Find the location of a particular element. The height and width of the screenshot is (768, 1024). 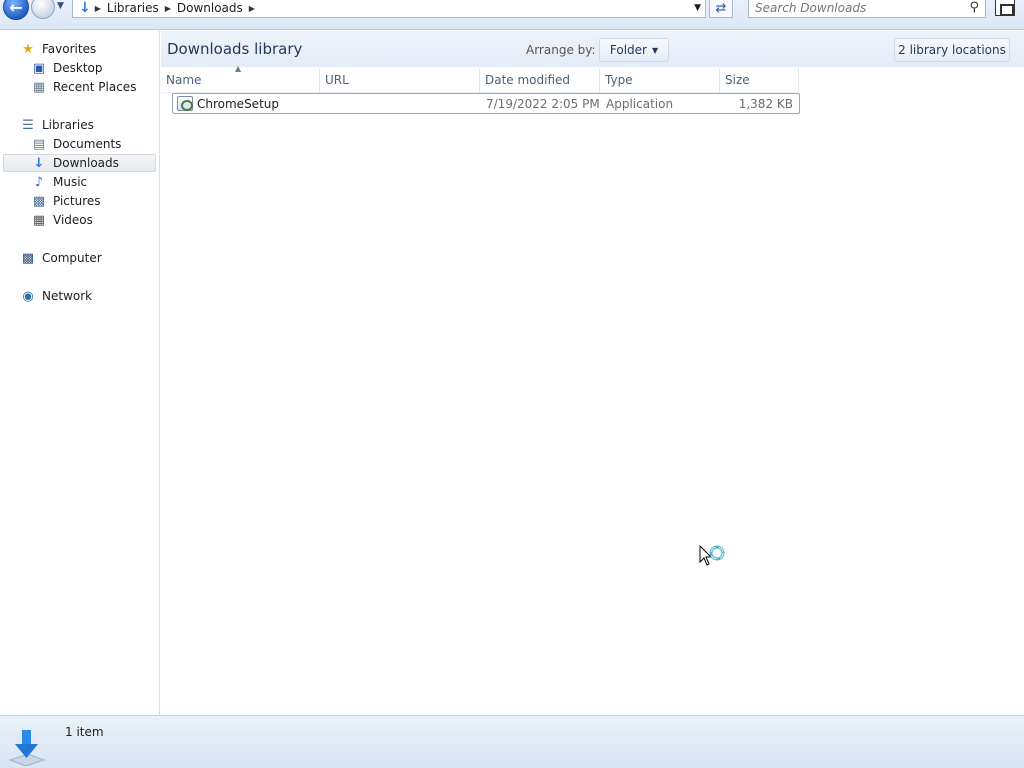

nav-music-label: Music is located at coordinates (70, 182).